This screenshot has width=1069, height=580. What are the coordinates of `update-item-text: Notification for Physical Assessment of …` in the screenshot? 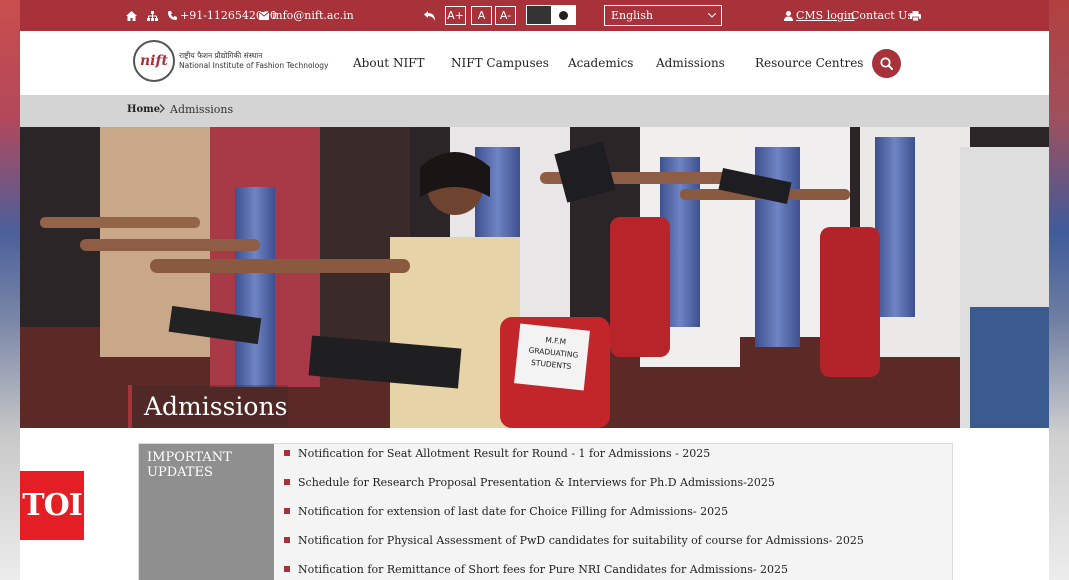 It's located at (581, 540).